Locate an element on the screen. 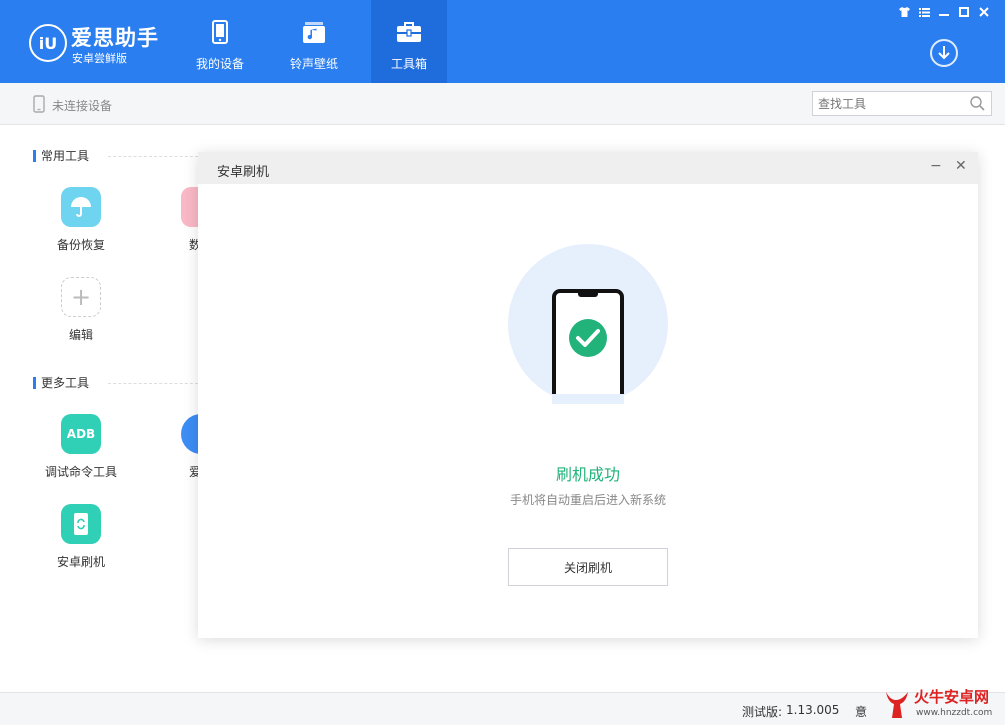 Image resolution: width=1005 pixels, height=725 pixels. window-controls is located at coordinates (944, 12).